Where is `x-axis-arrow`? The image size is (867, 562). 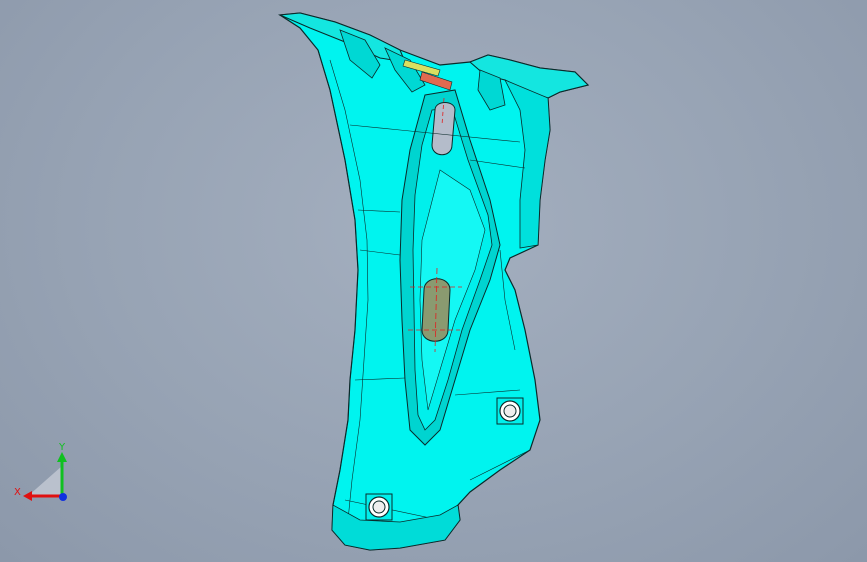
x-axis-arrow is located at coordinates (27, 496).